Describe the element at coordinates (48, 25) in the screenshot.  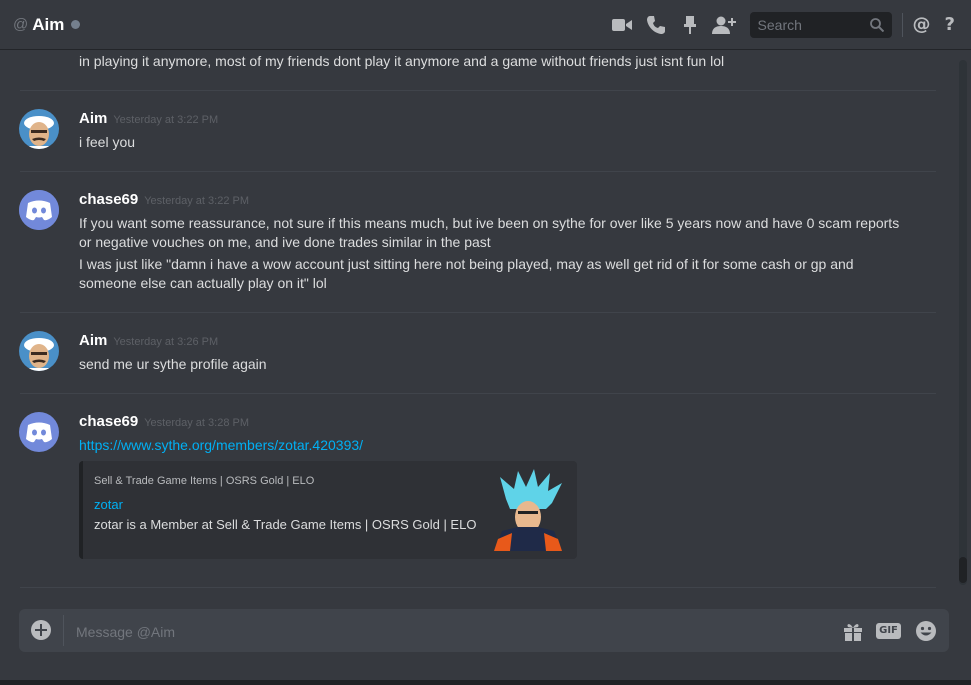
I see `dm-recipient-name: Aim` at that location.